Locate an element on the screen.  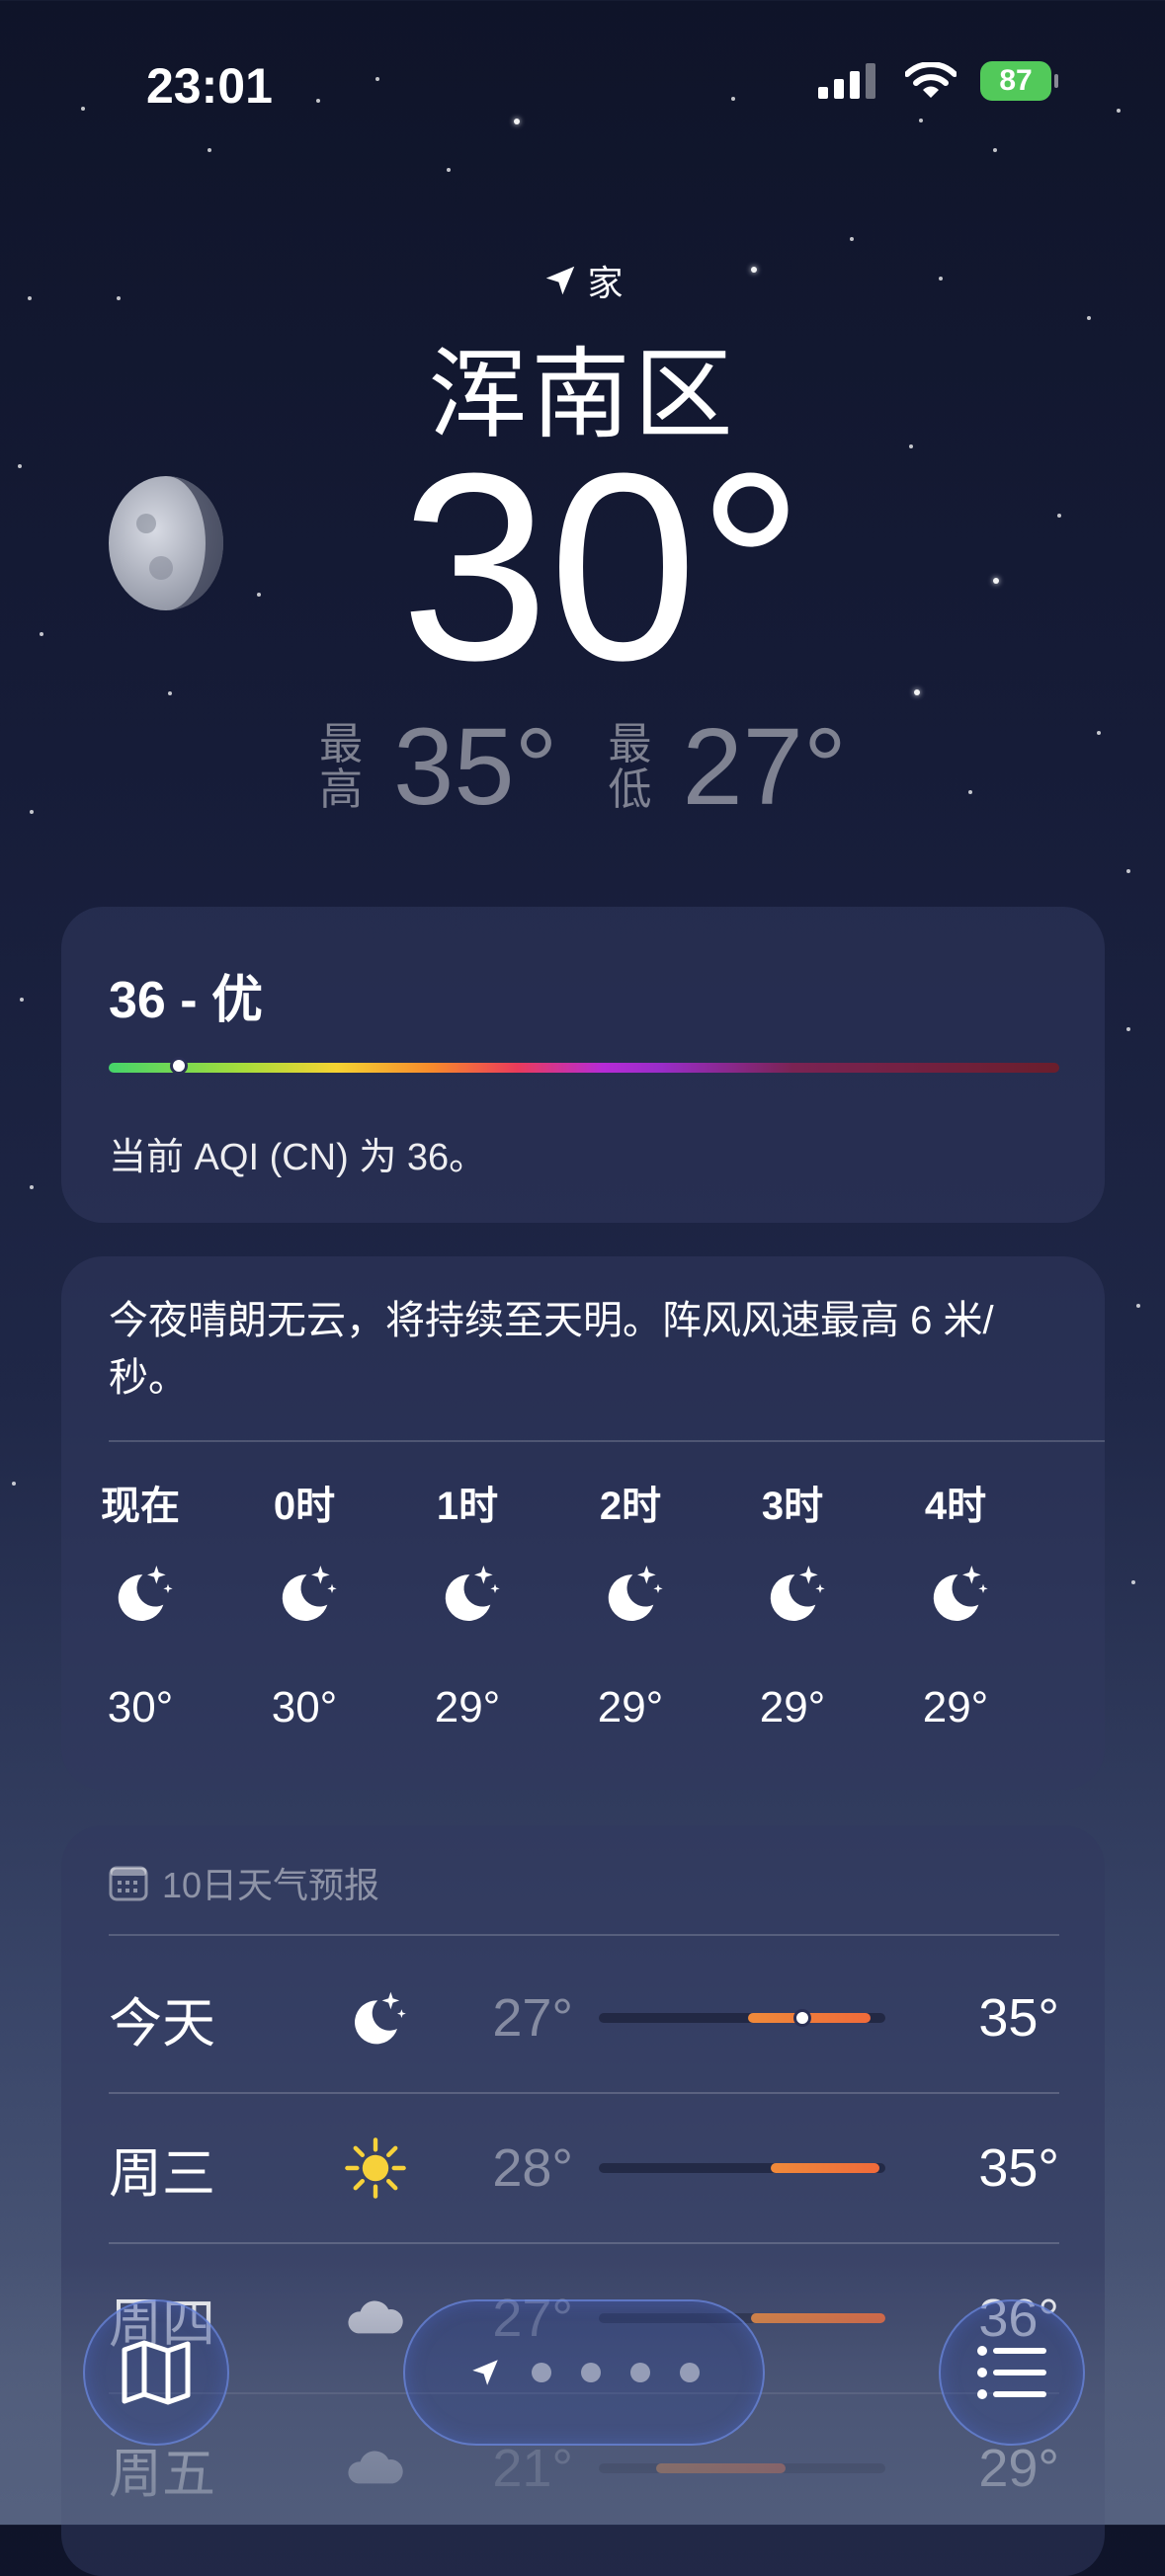
forecast-low: 28° is located at coordinates (532, 2168).